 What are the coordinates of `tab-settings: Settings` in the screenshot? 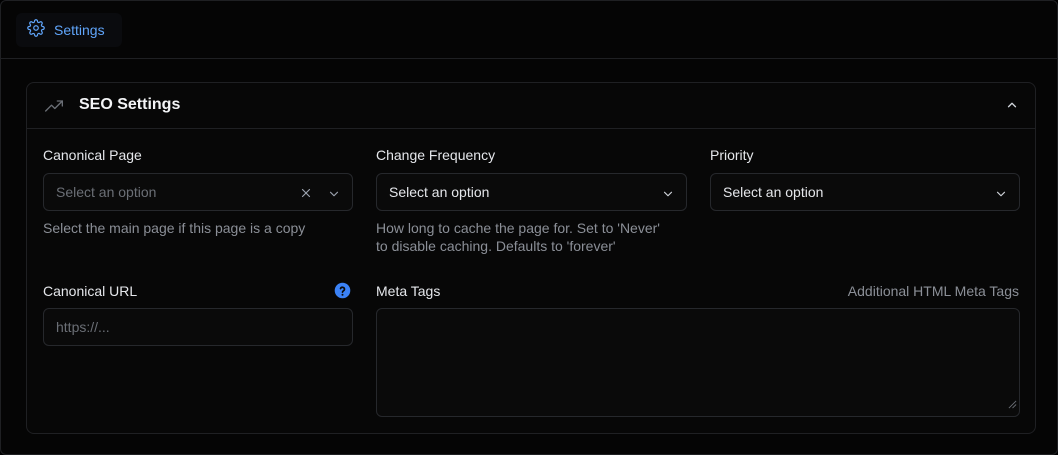 It's located at (69, 30).